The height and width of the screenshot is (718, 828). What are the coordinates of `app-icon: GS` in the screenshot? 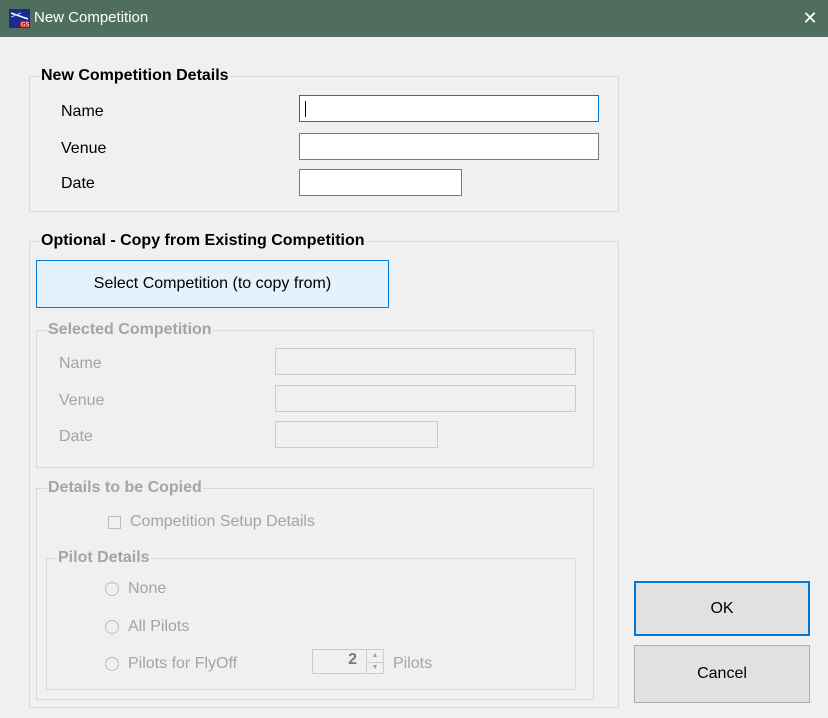 It's located at (19, 18).